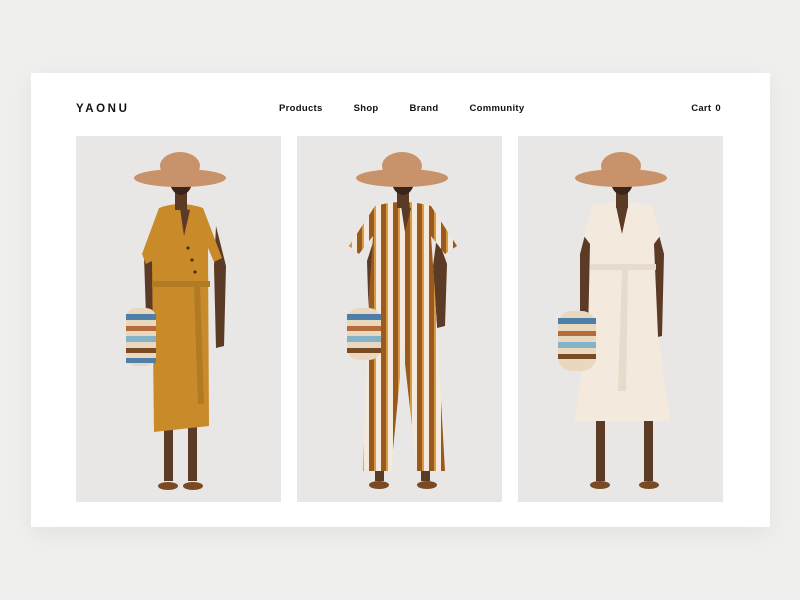  What do you see at coordinates (701, 108) in the screenshot?
I see `cart-label: Cart` at bounding box center [701, 108].